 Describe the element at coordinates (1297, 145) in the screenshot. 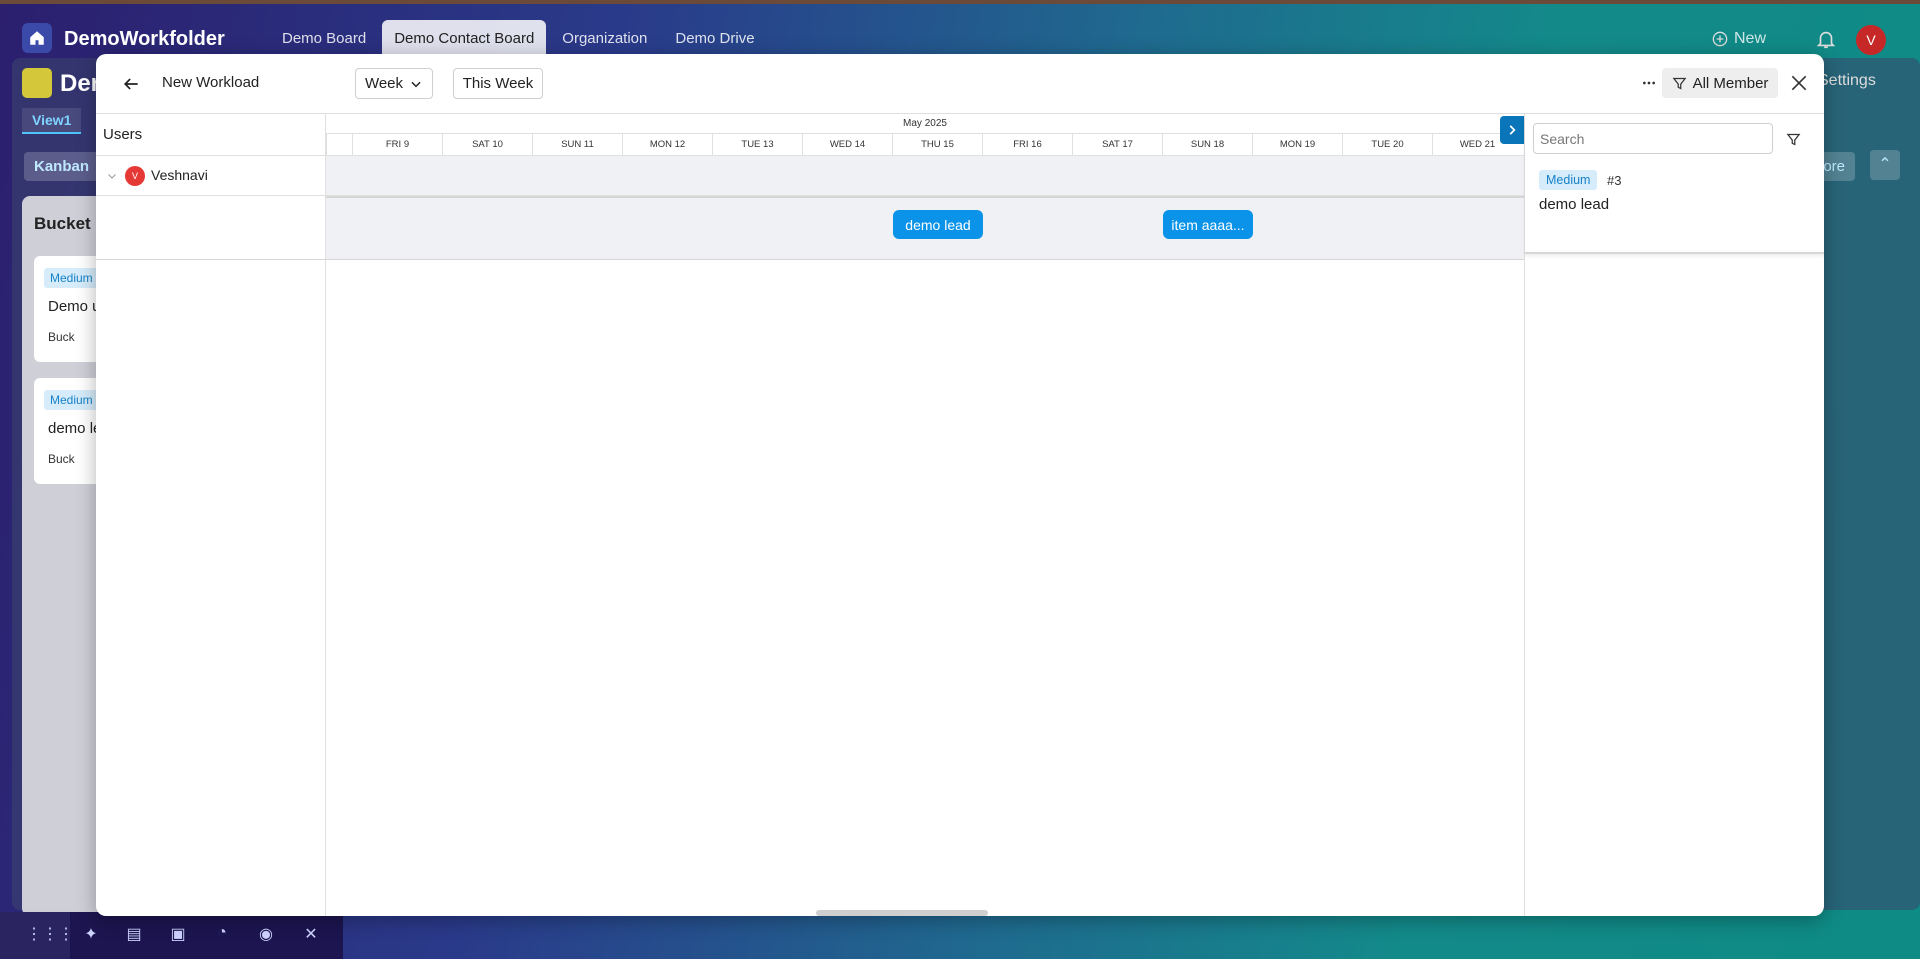

I see `day-cell: MON 19` at that location.